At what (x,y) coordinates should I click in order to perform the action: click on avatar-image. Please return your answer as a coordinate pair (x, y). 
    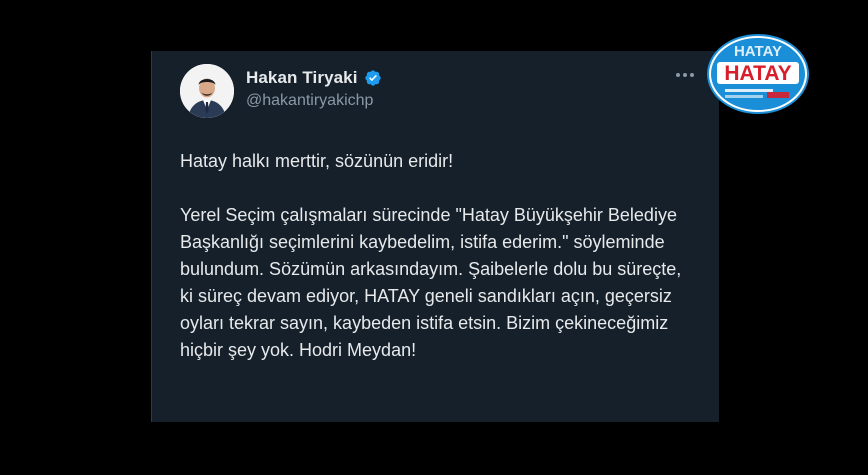
    Looking at the image, I should click on (207, 91).